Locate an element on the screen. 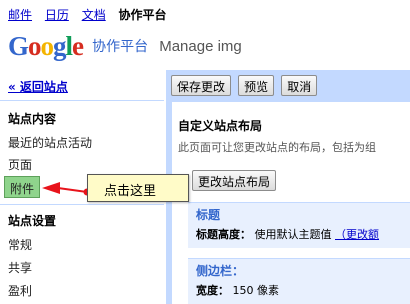 The width and height of the screenshot is (410, 304). page-title: 自定义站点布局 is located at coordinates (220, 126).